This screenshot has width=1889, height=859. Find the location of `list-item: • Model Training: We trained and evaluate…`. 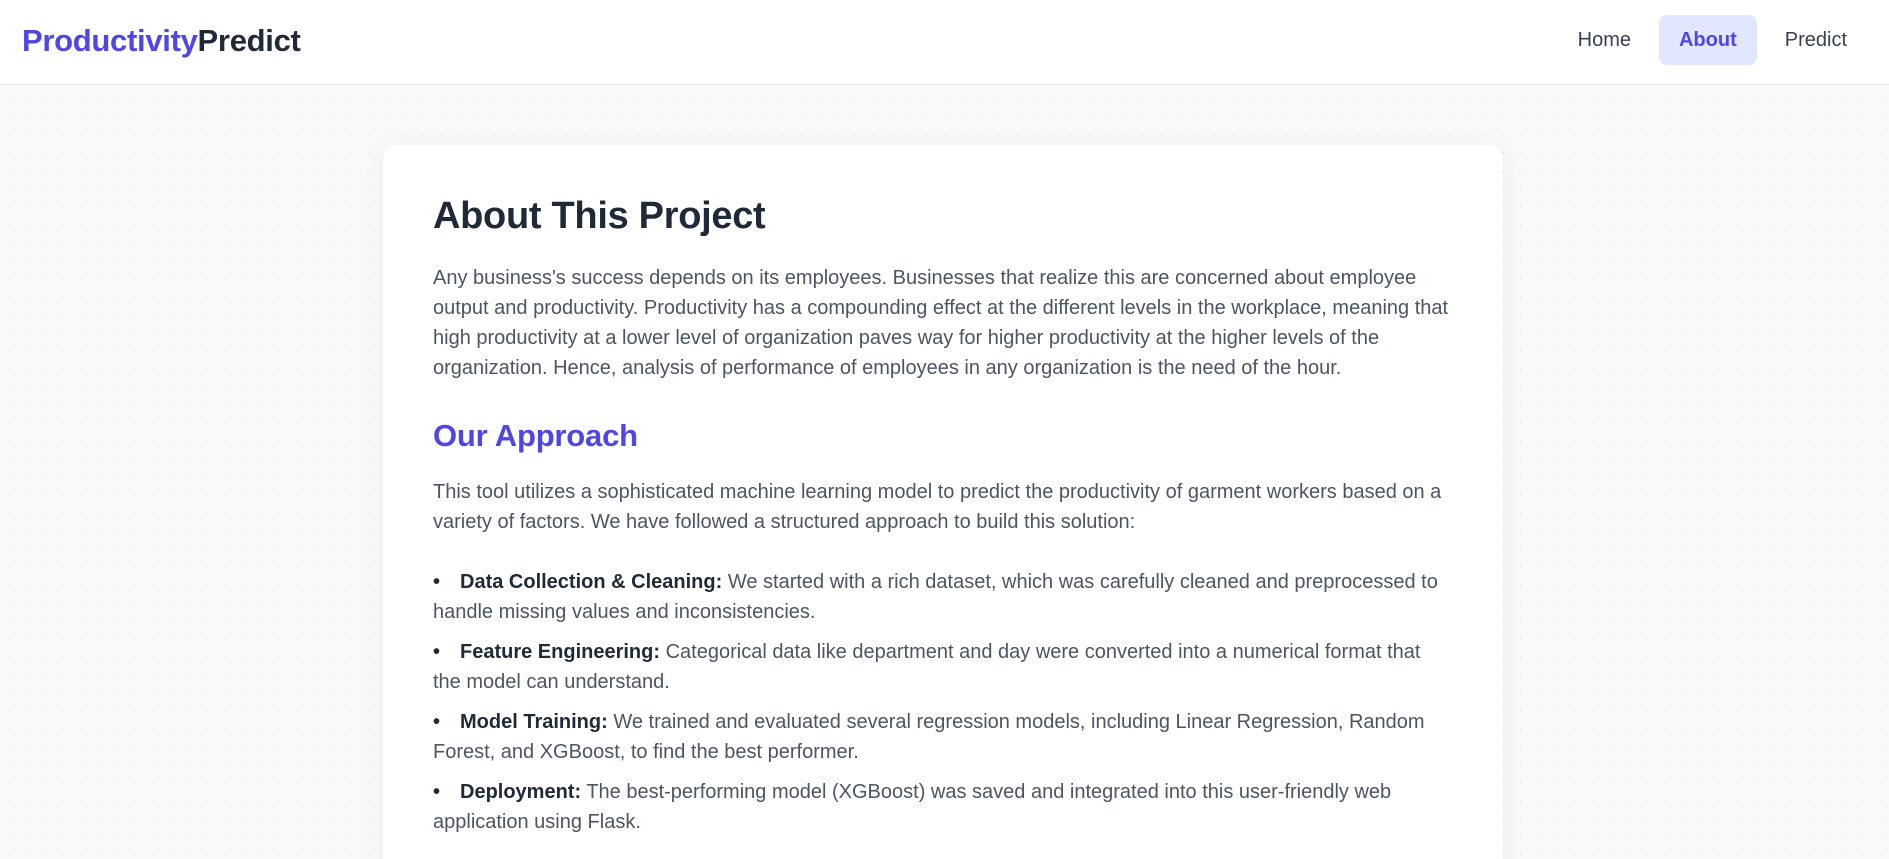

list-item: • Model Training: We trained and evaluate… is located at coordinates (943, 737).